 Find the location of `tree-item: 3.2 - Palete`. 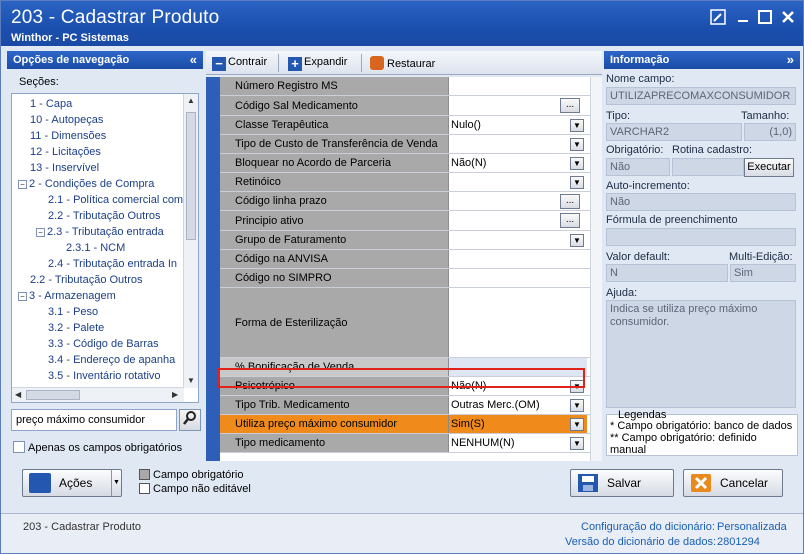

tree-item: 3.2 - Palete is located at coordinates (76, 328).